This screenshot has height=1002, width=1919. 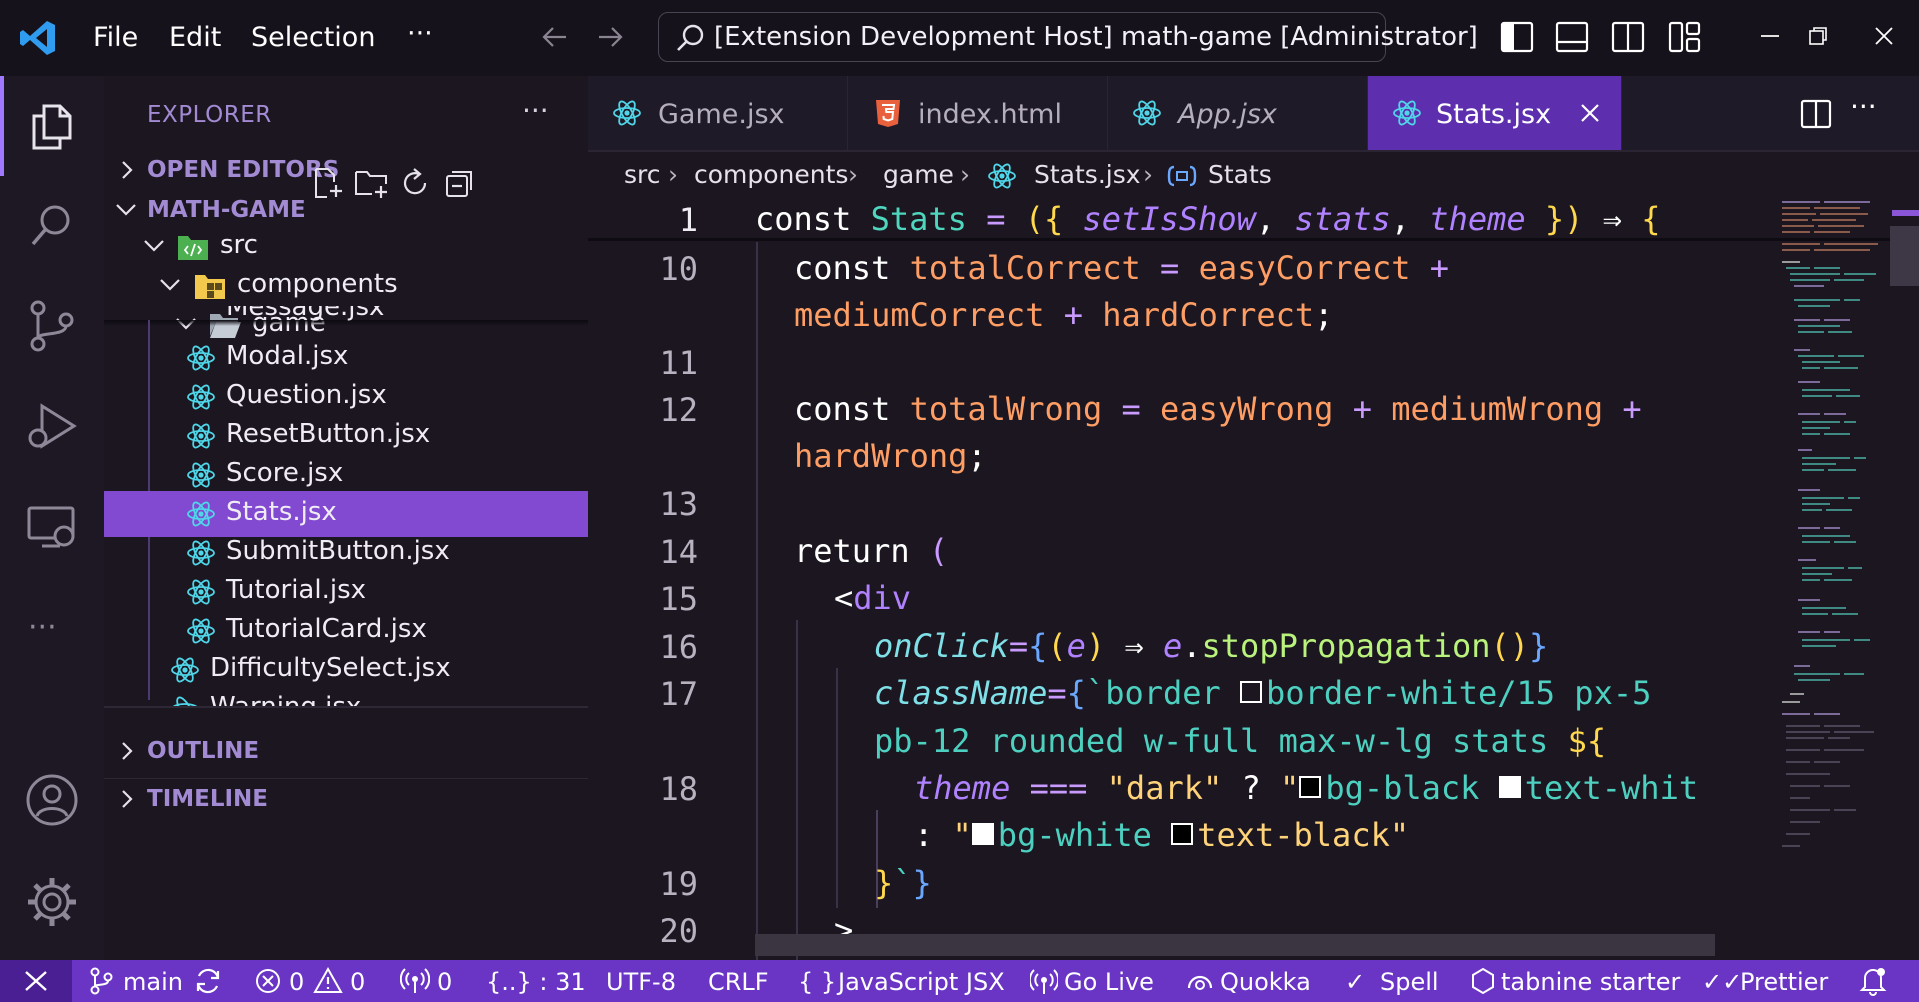 I want to click on spell-check-icon: ✓, so click(x=1355, y=982).